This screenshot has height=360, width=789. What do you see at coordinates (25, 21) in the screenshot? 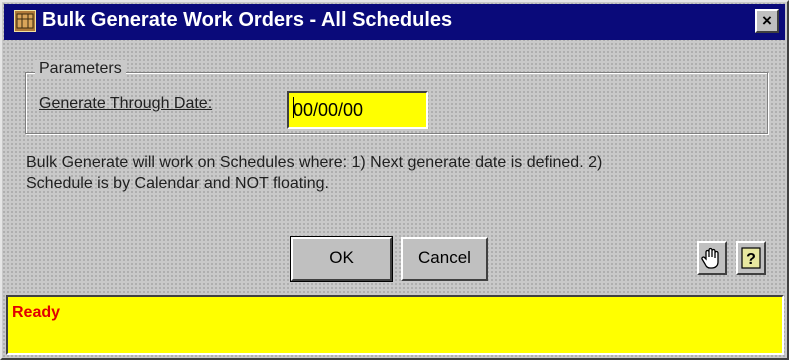
I see `work-orders-icon` at bounding box center [25, 21].